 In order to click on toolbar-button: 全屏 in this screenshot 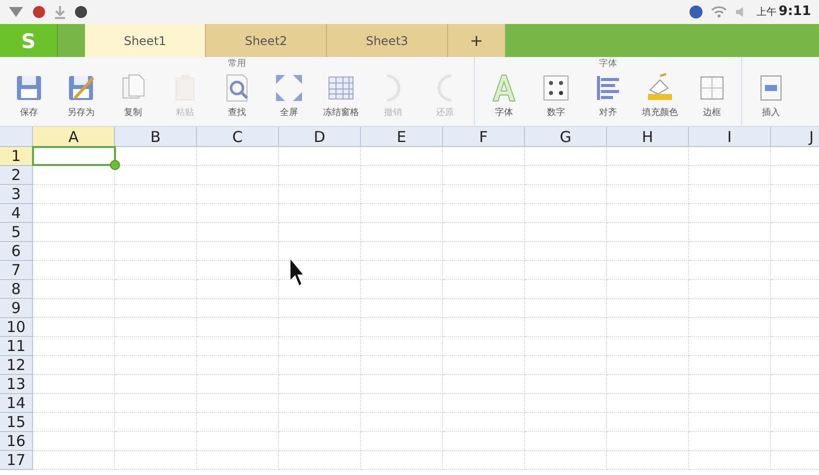, I will do `click(289, 96)`.